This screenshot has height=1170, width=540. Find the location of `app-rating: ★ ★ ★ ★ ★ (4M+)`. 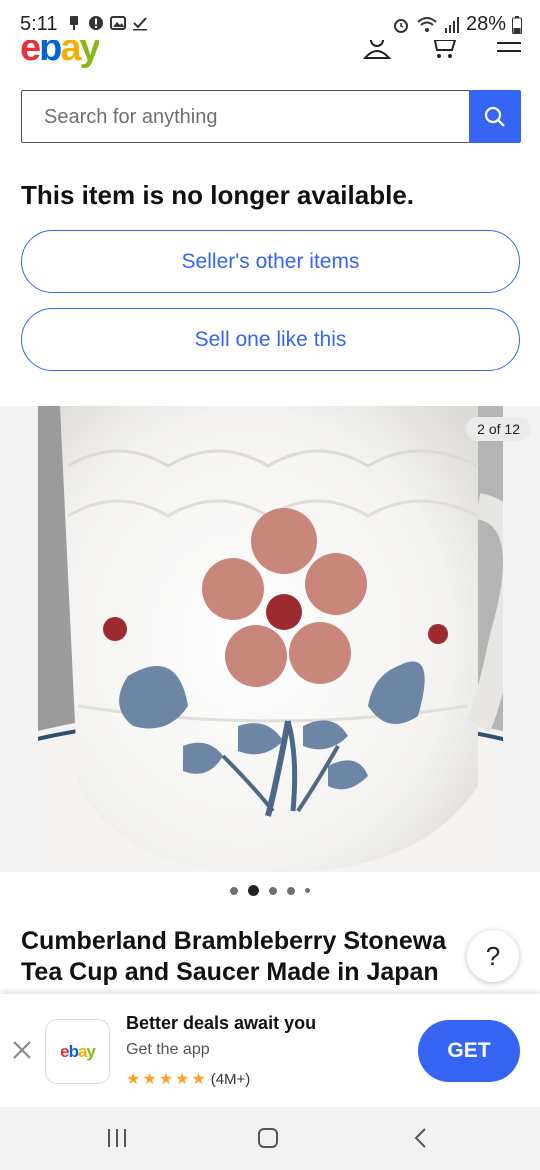

app-rating: ★ ★ ★ ★ ★ (4M+) is located at coordinates (188, 1079).